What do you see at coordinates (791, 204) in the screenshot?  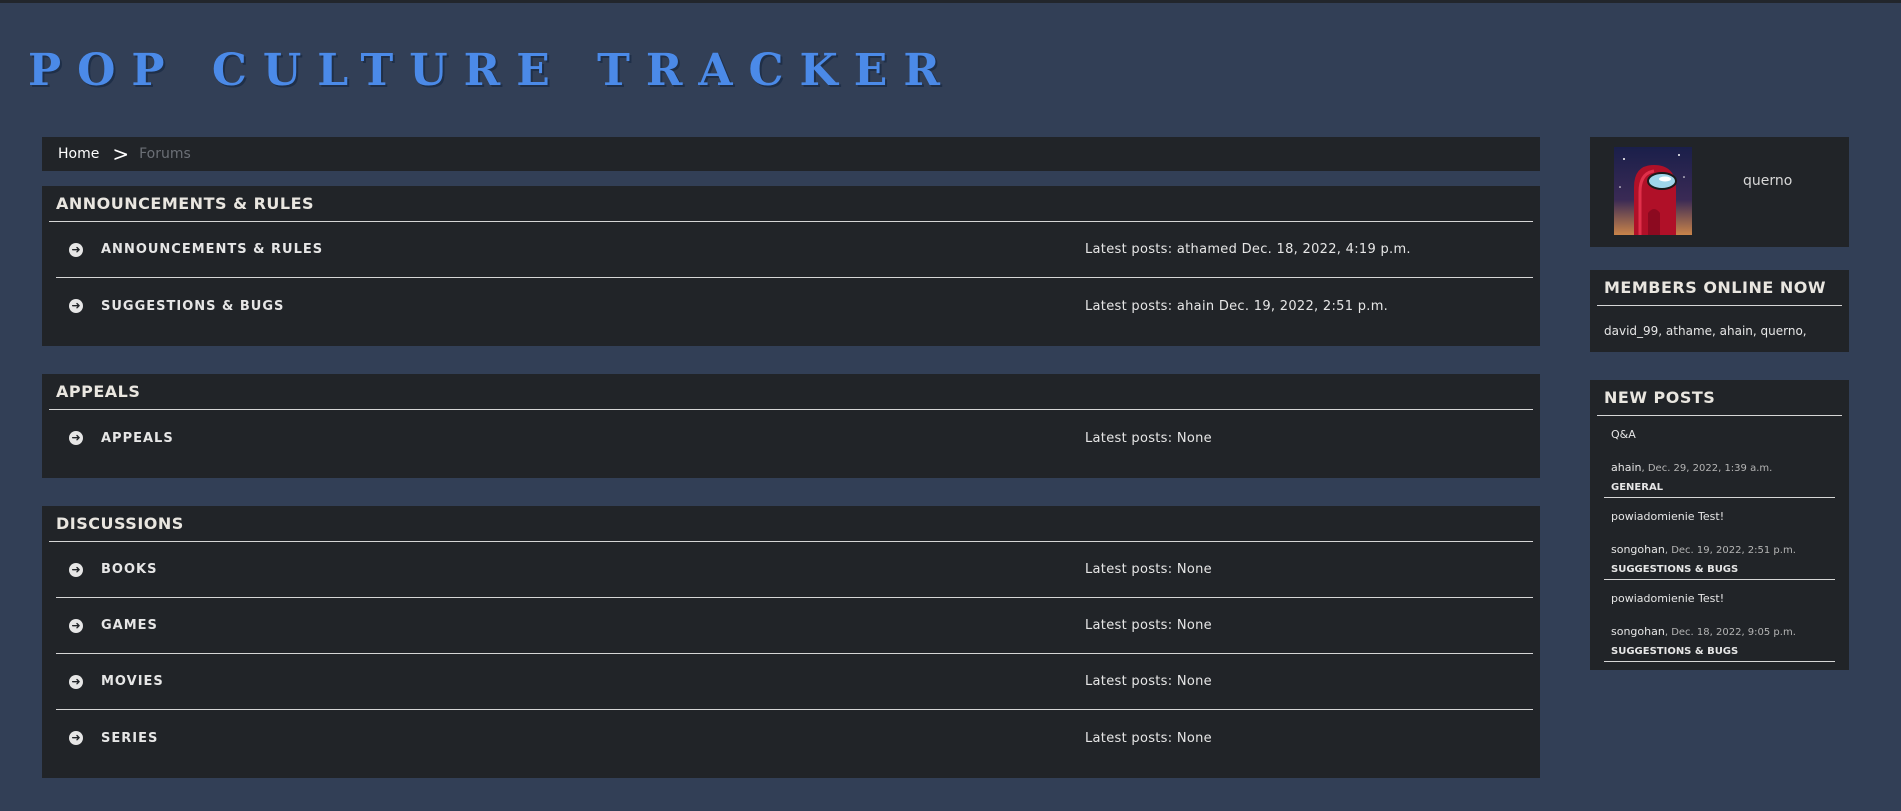 I see `section-title: ANNOUNCEMENTS & RULES` at bounding box center [791, 204].